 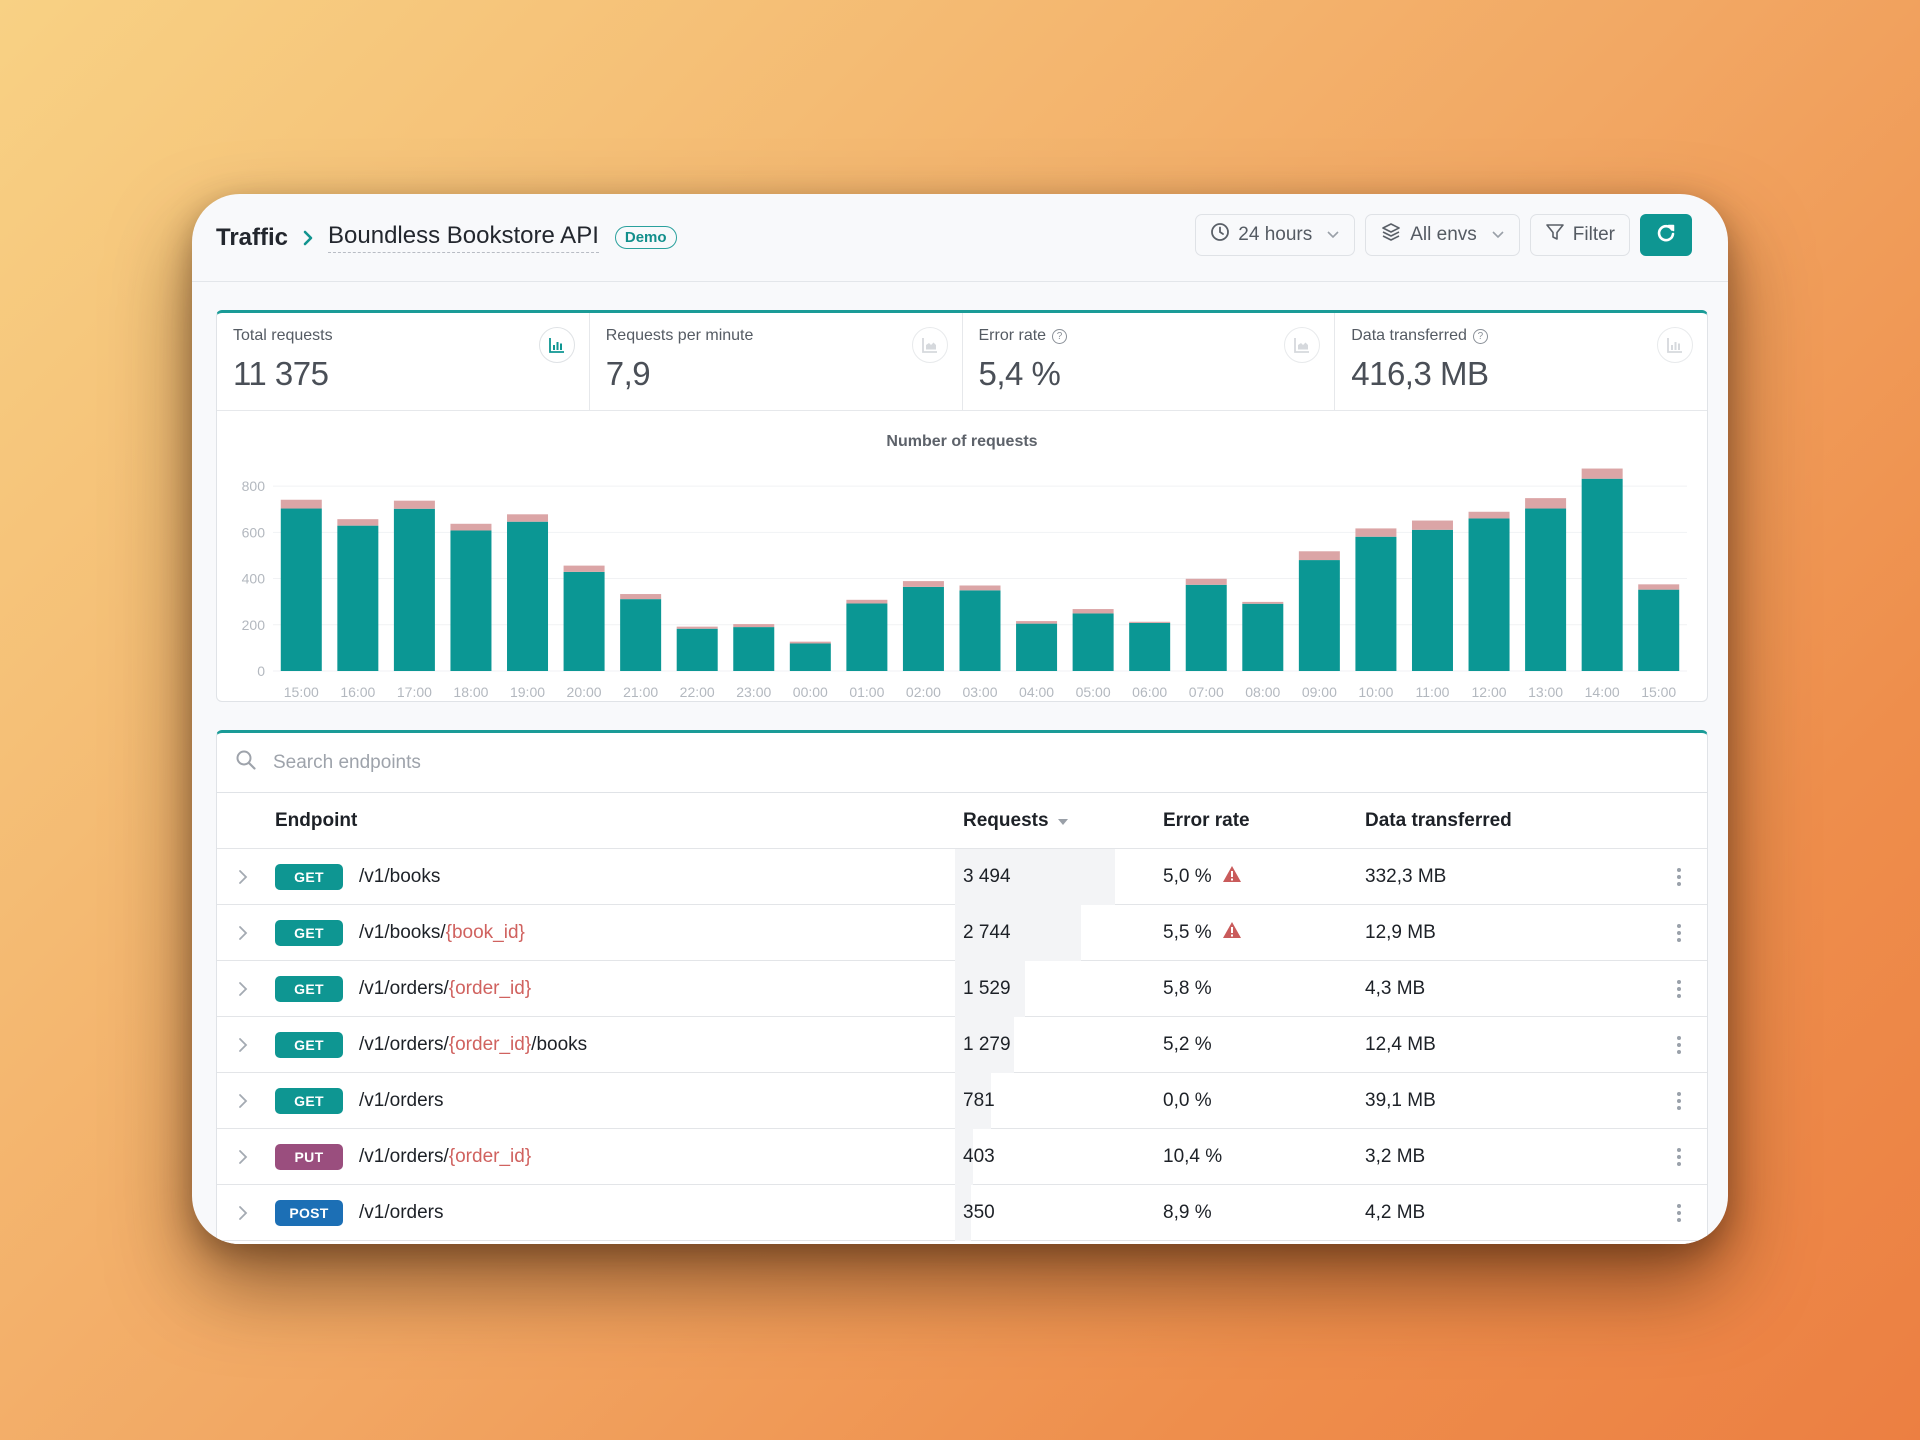 I want to click on x-tick-label: 10:00, so click(x=1375, y=692).